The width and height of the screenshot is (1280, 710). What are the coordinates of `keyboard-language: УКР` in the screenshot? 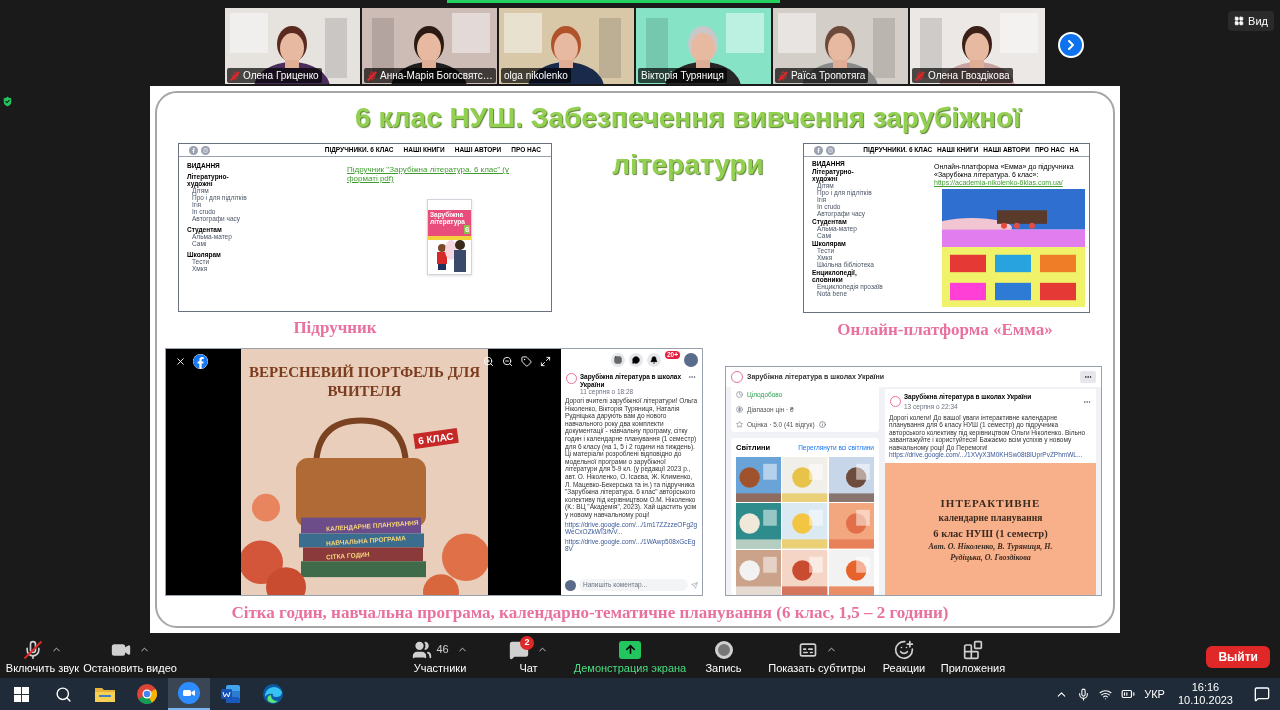 It's located at (1154, 694).